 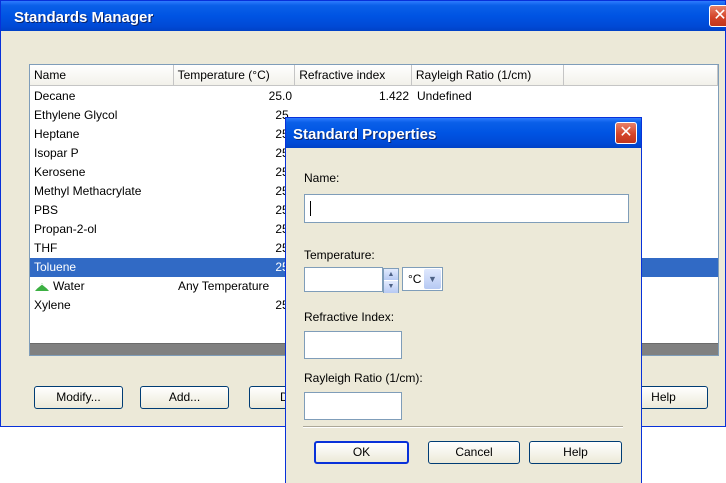 What do you see at coordinates (60, 172) in the screenshot?
I see `cell-name: Kerosene` at bounding box center [60, 172].